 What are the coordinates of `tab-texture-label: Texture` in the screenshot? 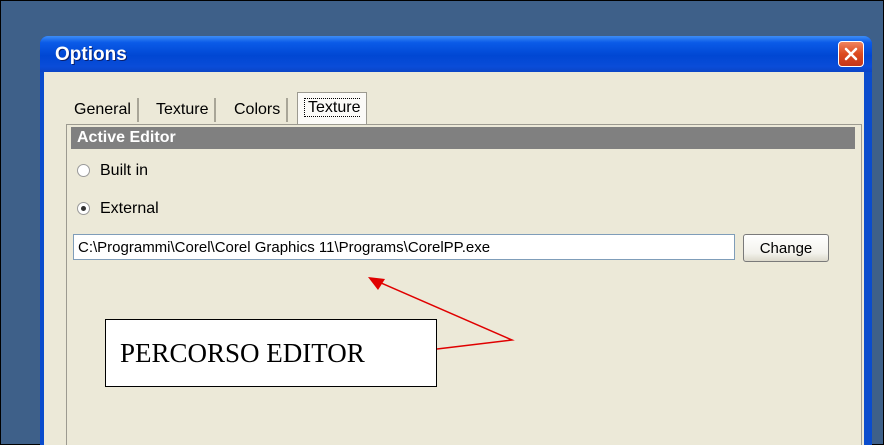 It's located at (182, 109).